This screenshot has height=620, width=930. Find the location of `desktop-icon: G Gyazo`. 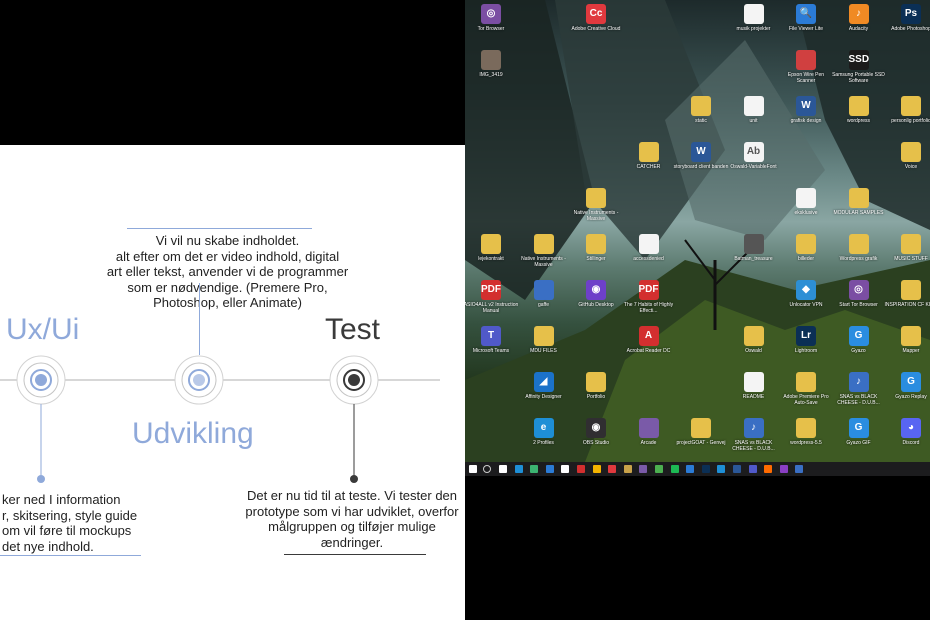

desktop-icon: G Gyazo is located at coordinates (859, 348).